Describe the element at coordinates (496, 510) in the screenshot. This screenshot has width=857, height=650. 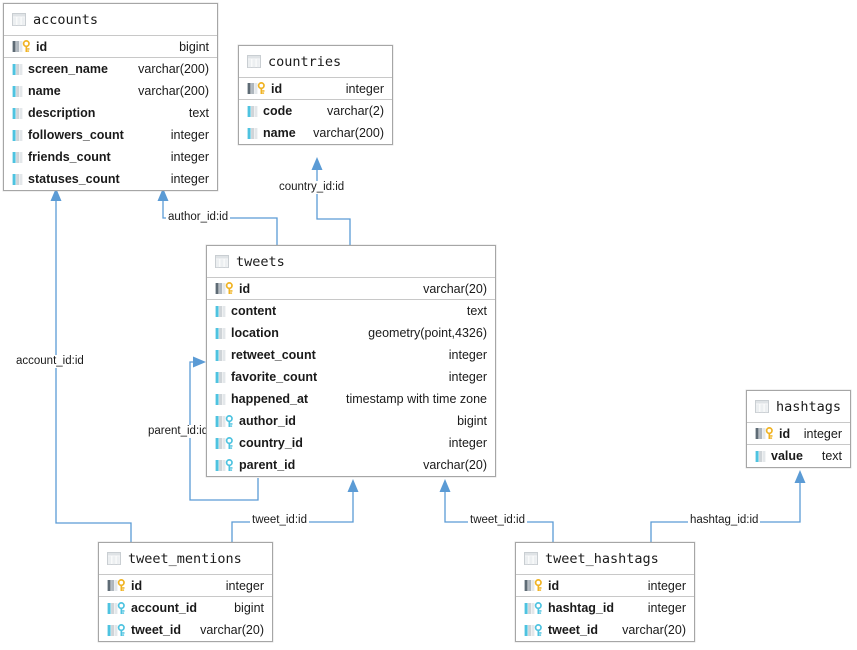
I see `edge-hashtags-tweet` at that location.